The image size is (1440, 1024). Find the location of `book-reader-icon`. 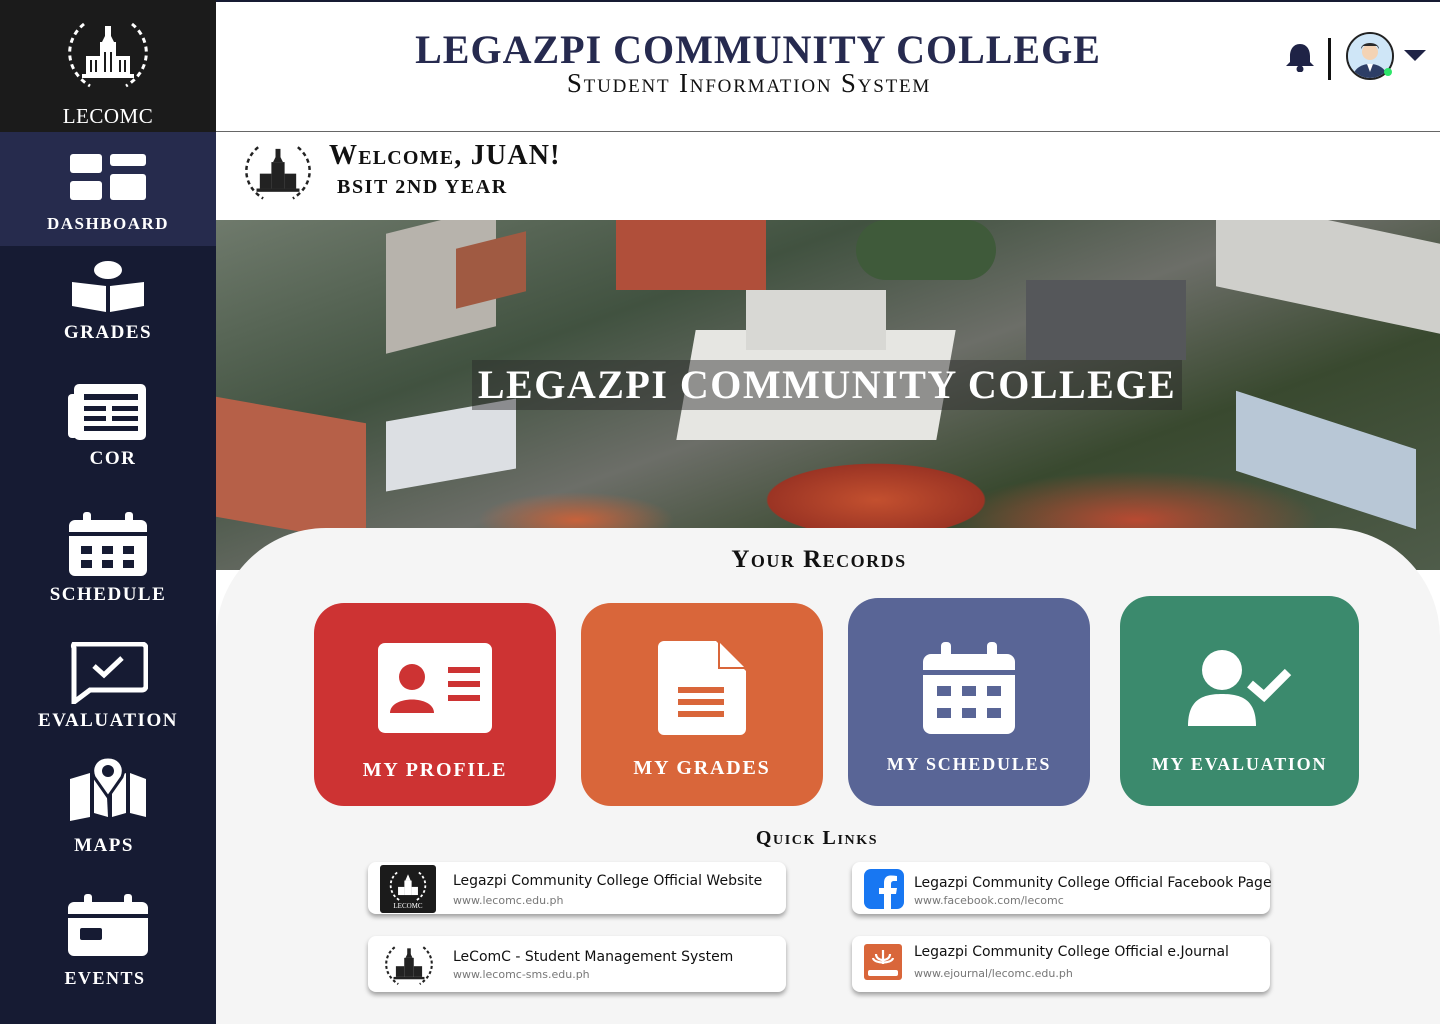

book-reader-icon is located at coordinates (108, 286).